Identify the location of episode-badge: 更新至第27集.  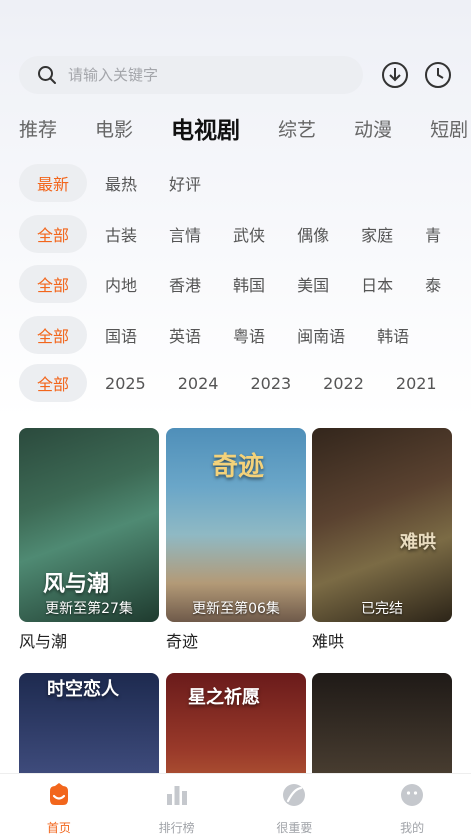
(89, 609).